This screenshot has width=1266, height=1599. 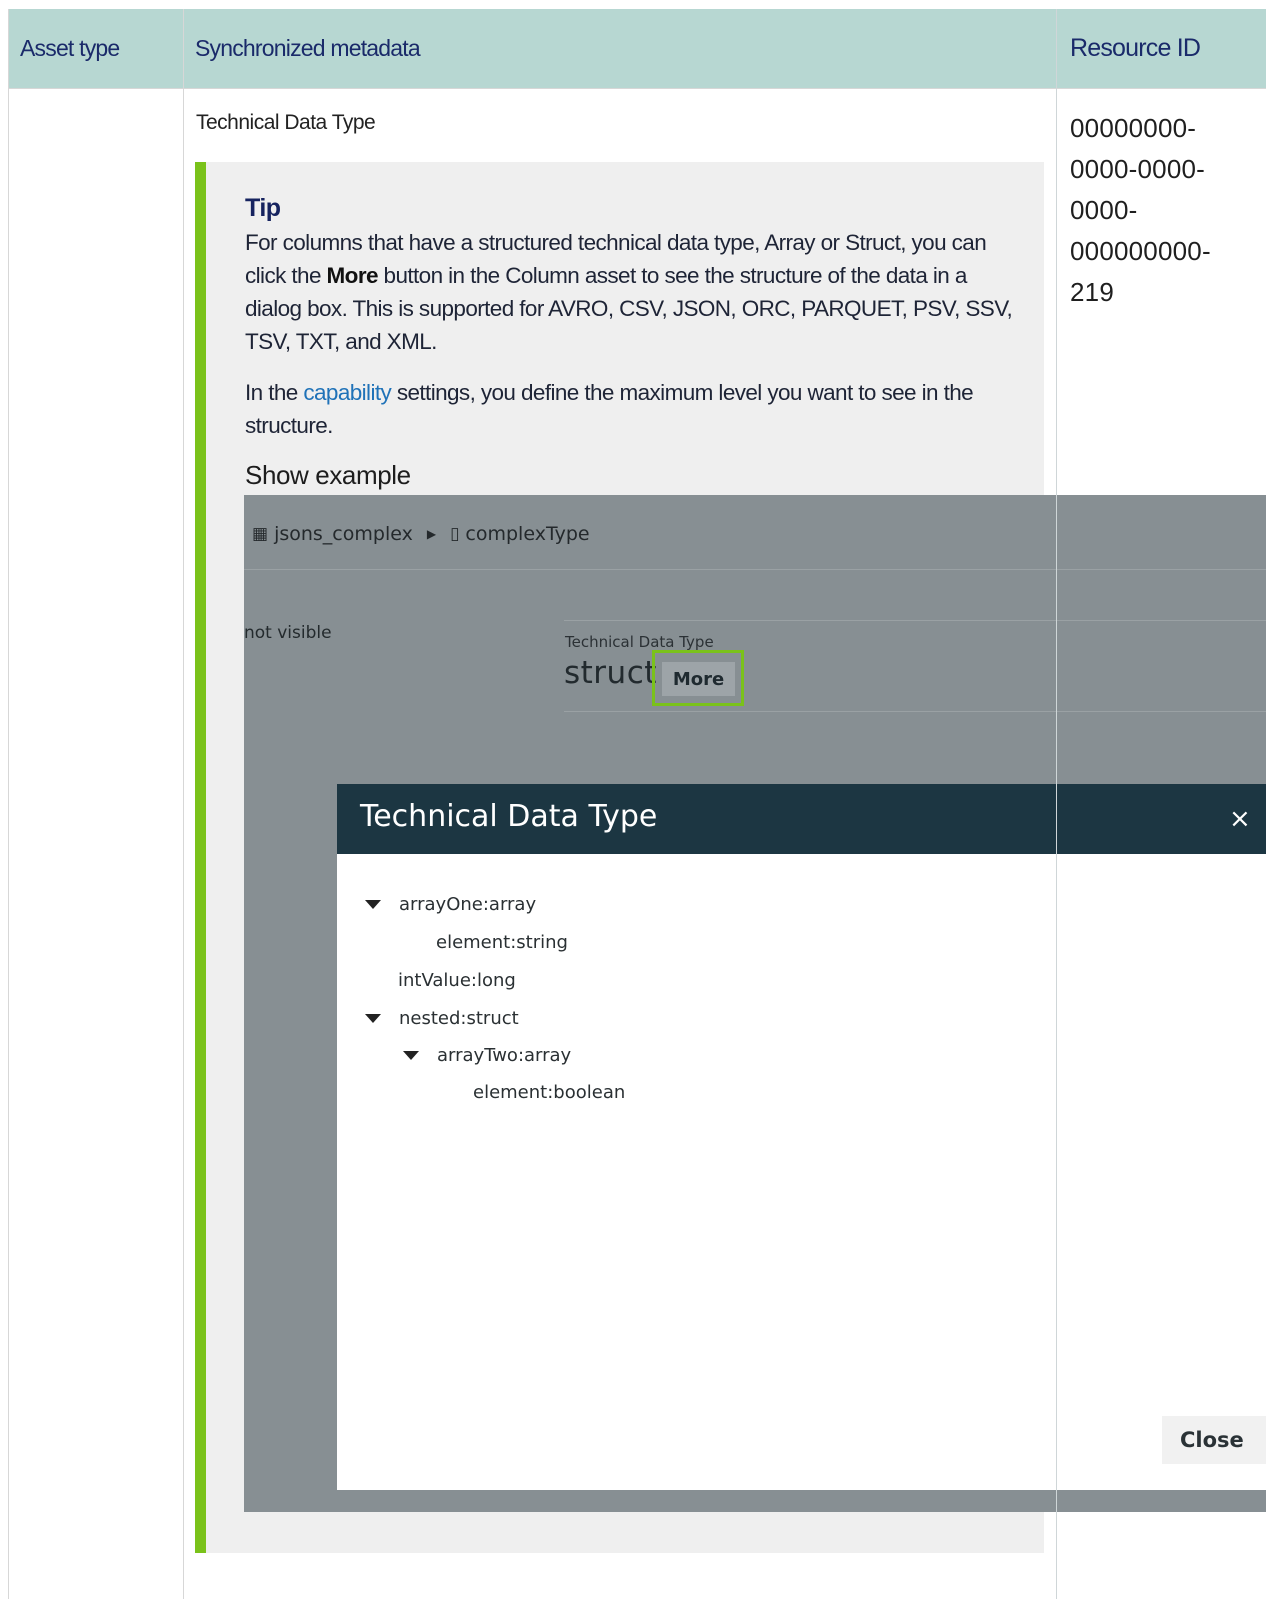 I want to click on not-visible-label: not visible, so click(x=288, y=633).